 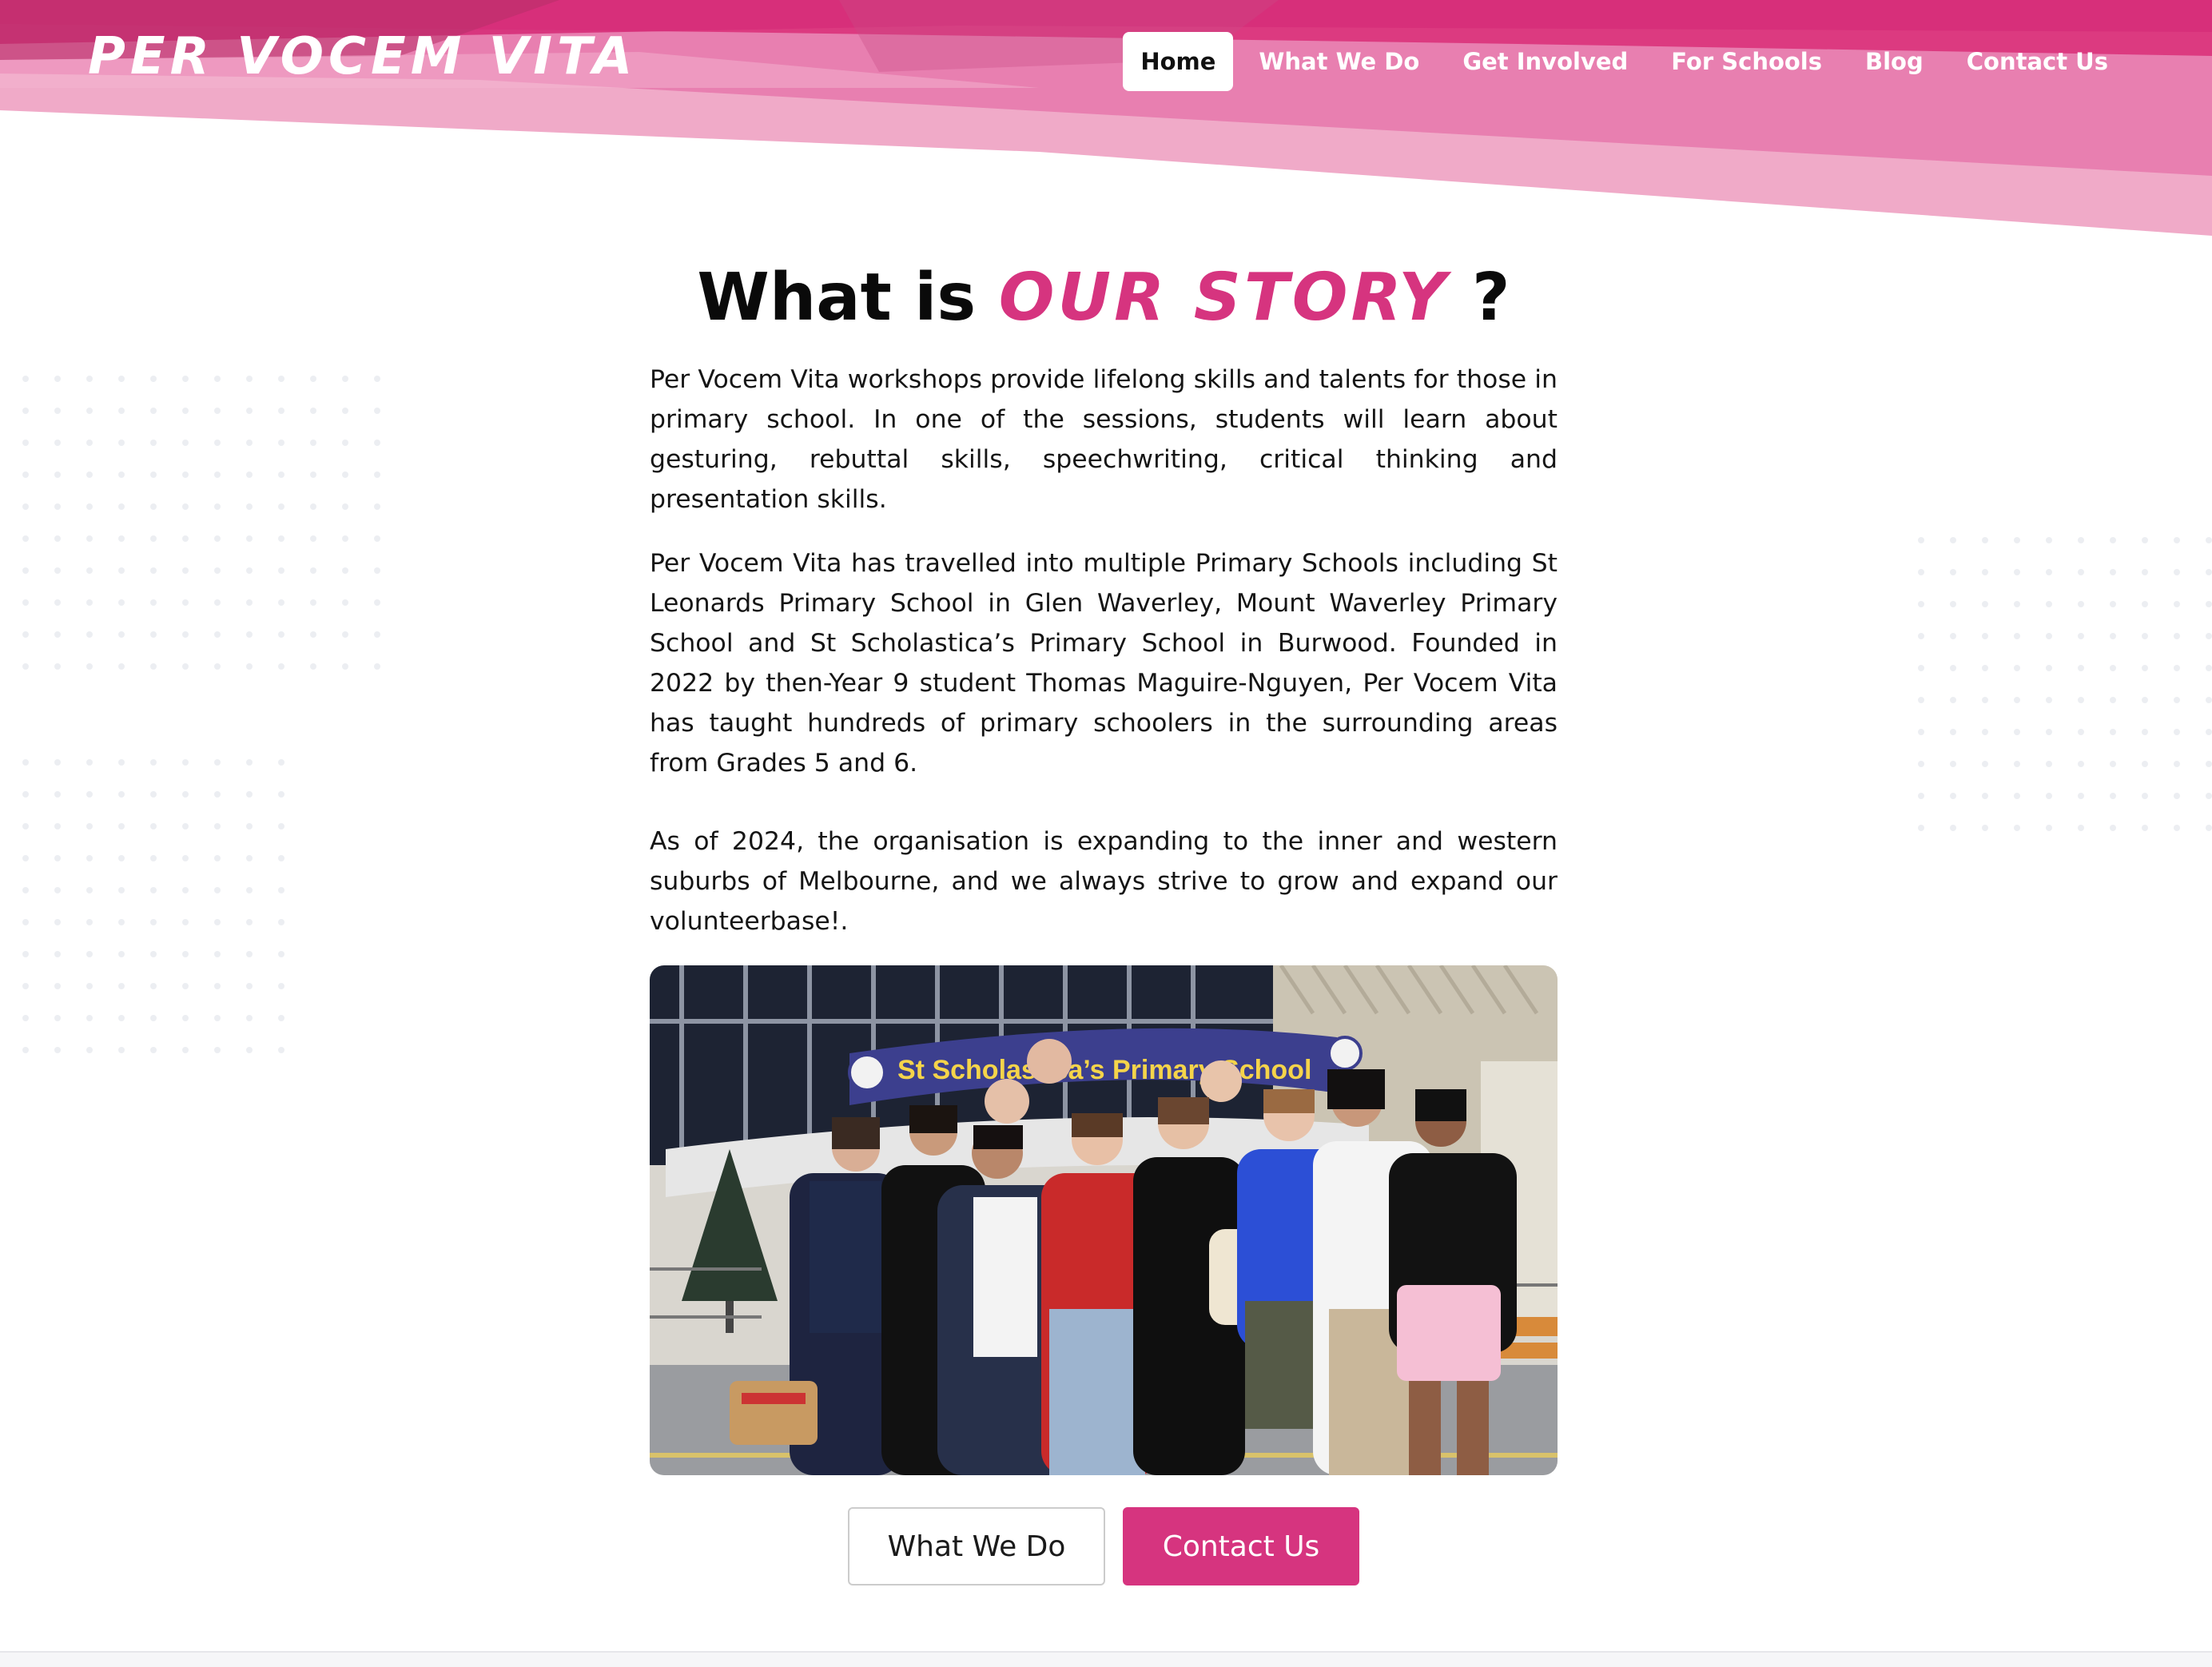 I want to click on nav-item-for-schools: For Schools, so click(x=1746, y=62).